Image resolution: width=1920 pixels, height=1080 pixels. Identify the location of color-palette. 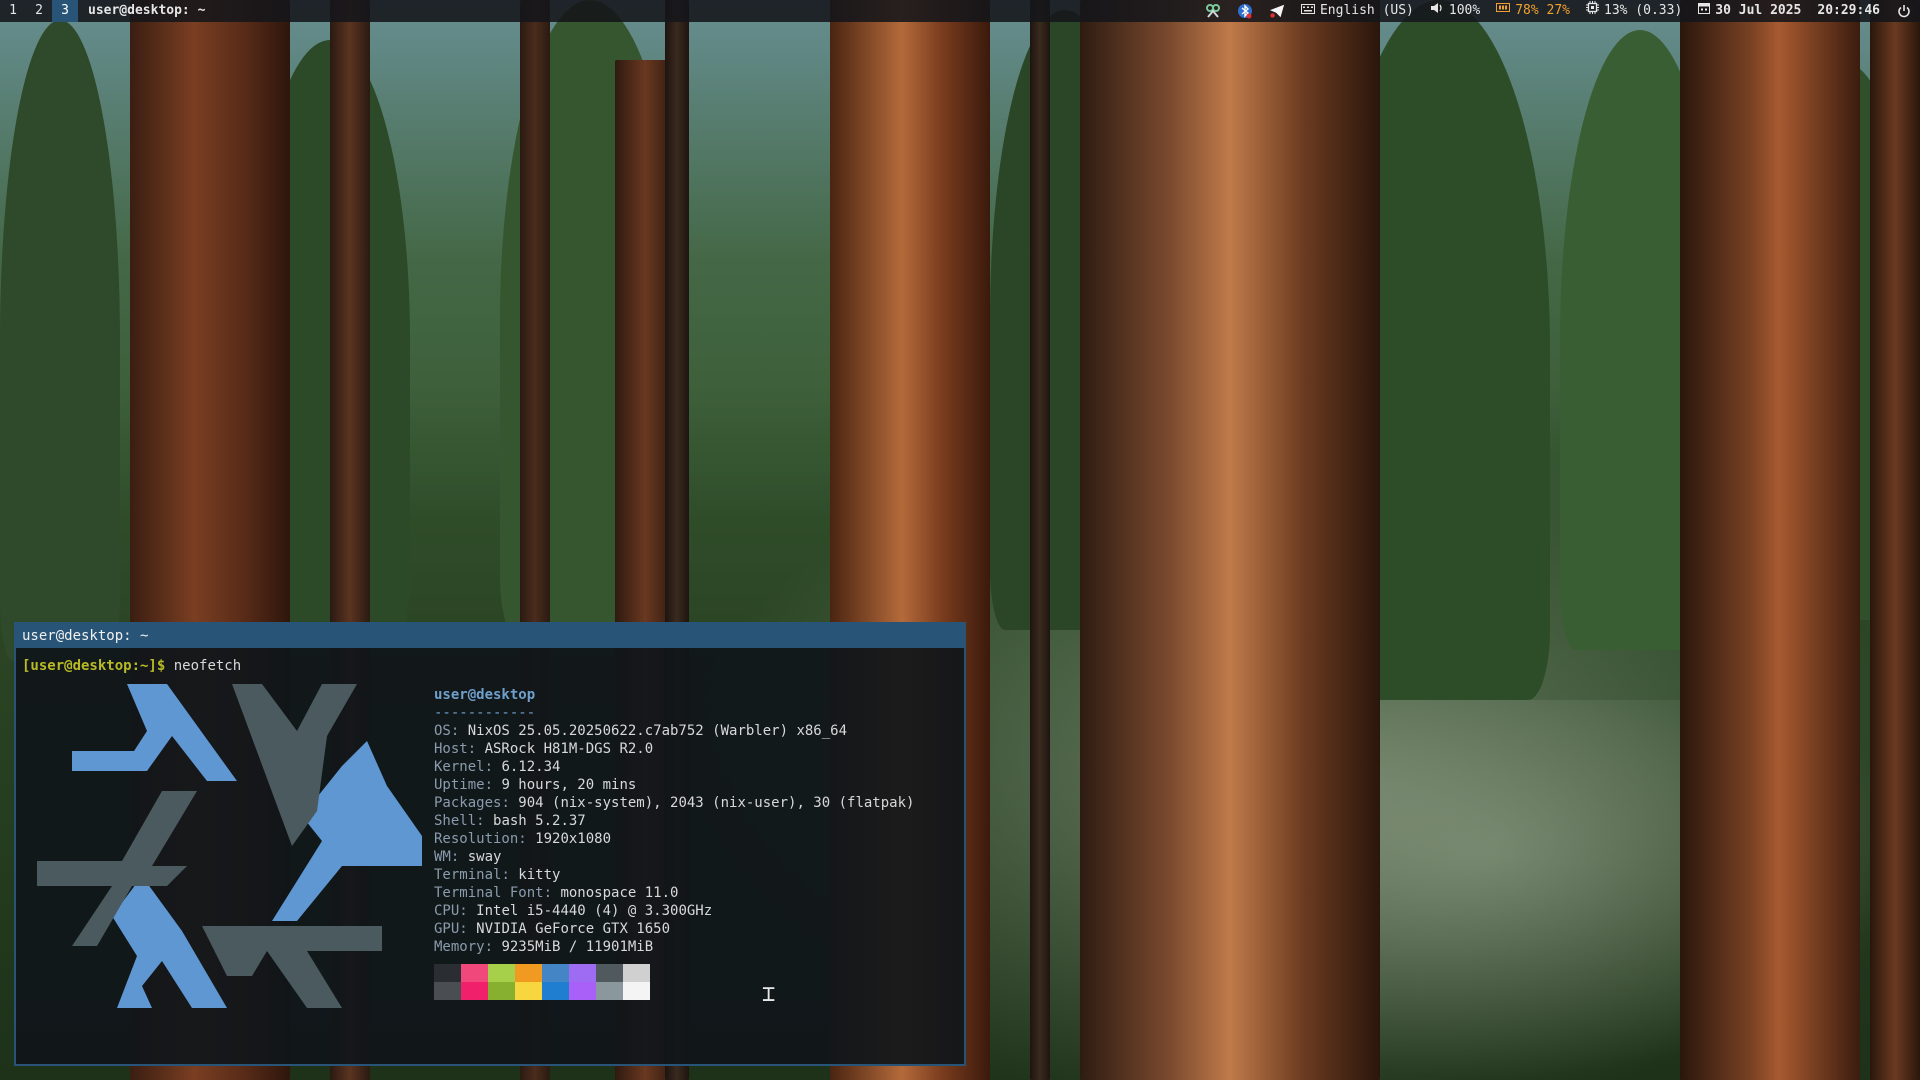
(542, 982).